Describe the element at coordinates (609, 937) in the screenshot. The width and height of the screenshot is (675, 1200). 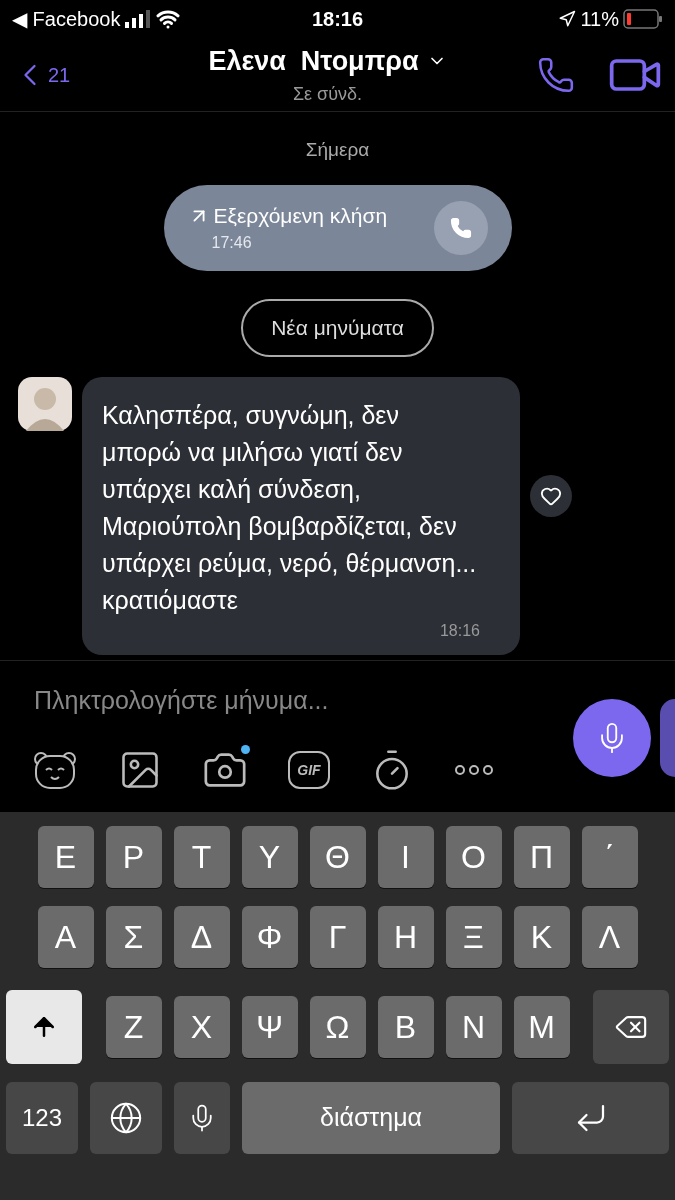
I see `keyboard-key: Λ` at that location.